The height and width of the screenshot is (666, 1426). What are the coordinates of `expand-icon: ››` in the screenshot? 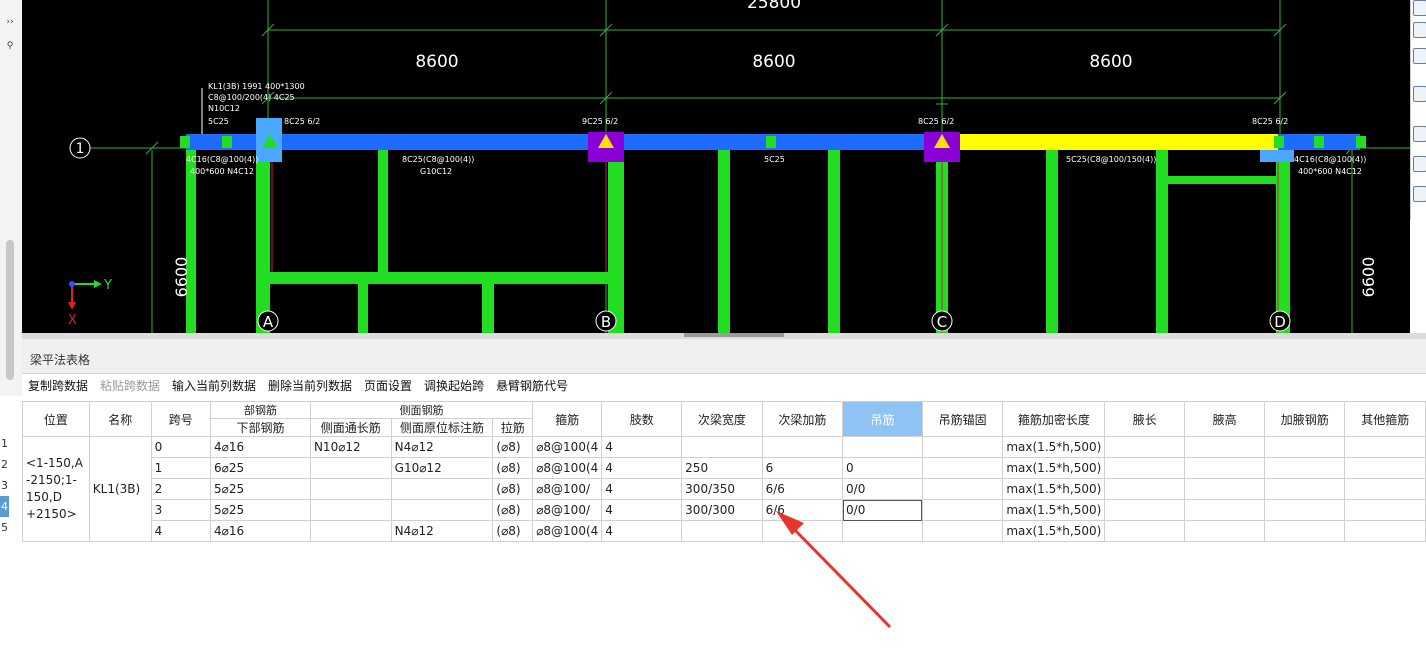 It's located at (10, 22).